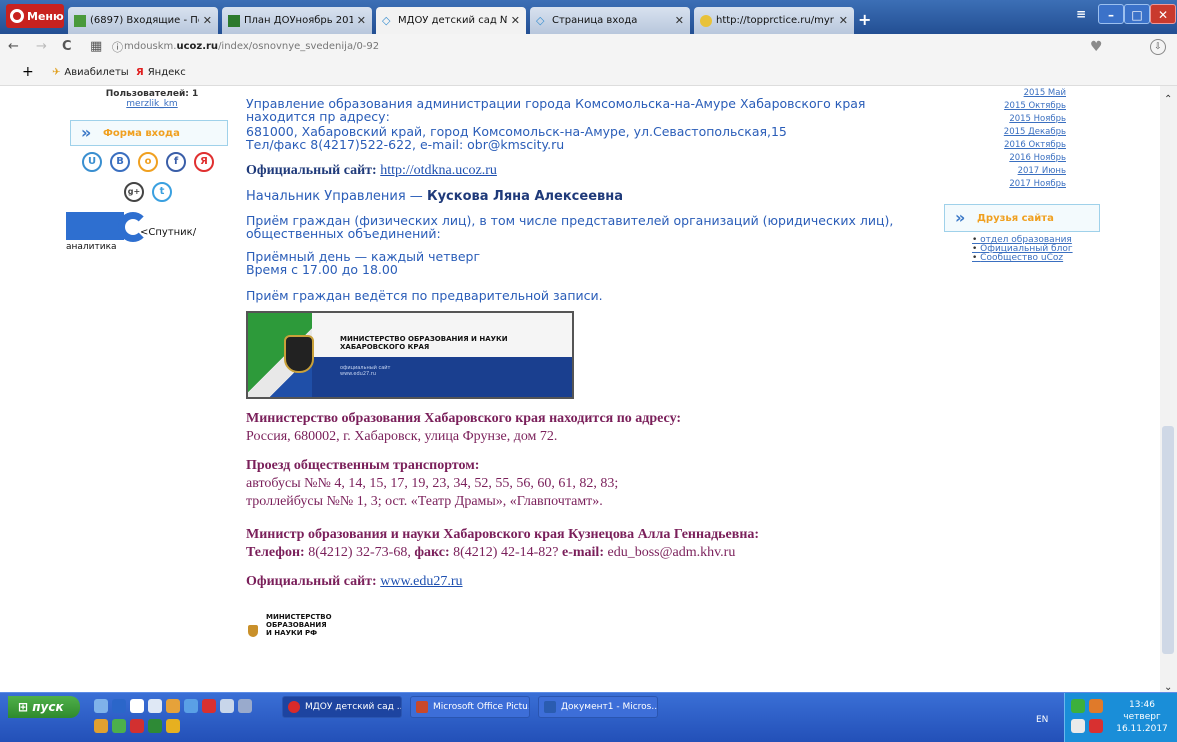  I want to click on users-count-label: Пользователей: 1, so click(152, 94).